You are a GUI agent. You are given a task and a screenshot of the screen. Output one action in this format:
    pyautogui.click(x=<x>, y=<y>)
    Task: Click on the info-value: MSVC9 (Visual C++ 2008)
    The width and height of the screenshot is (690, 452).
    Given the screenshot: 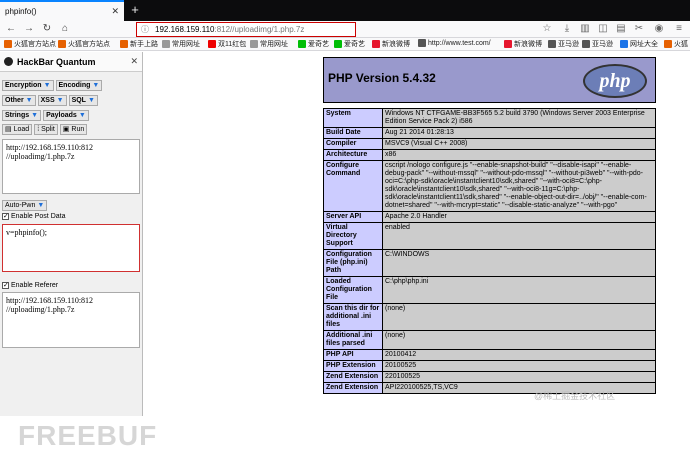 What is the action you would take?
    pyautogui.click(x=519, y=144)
    